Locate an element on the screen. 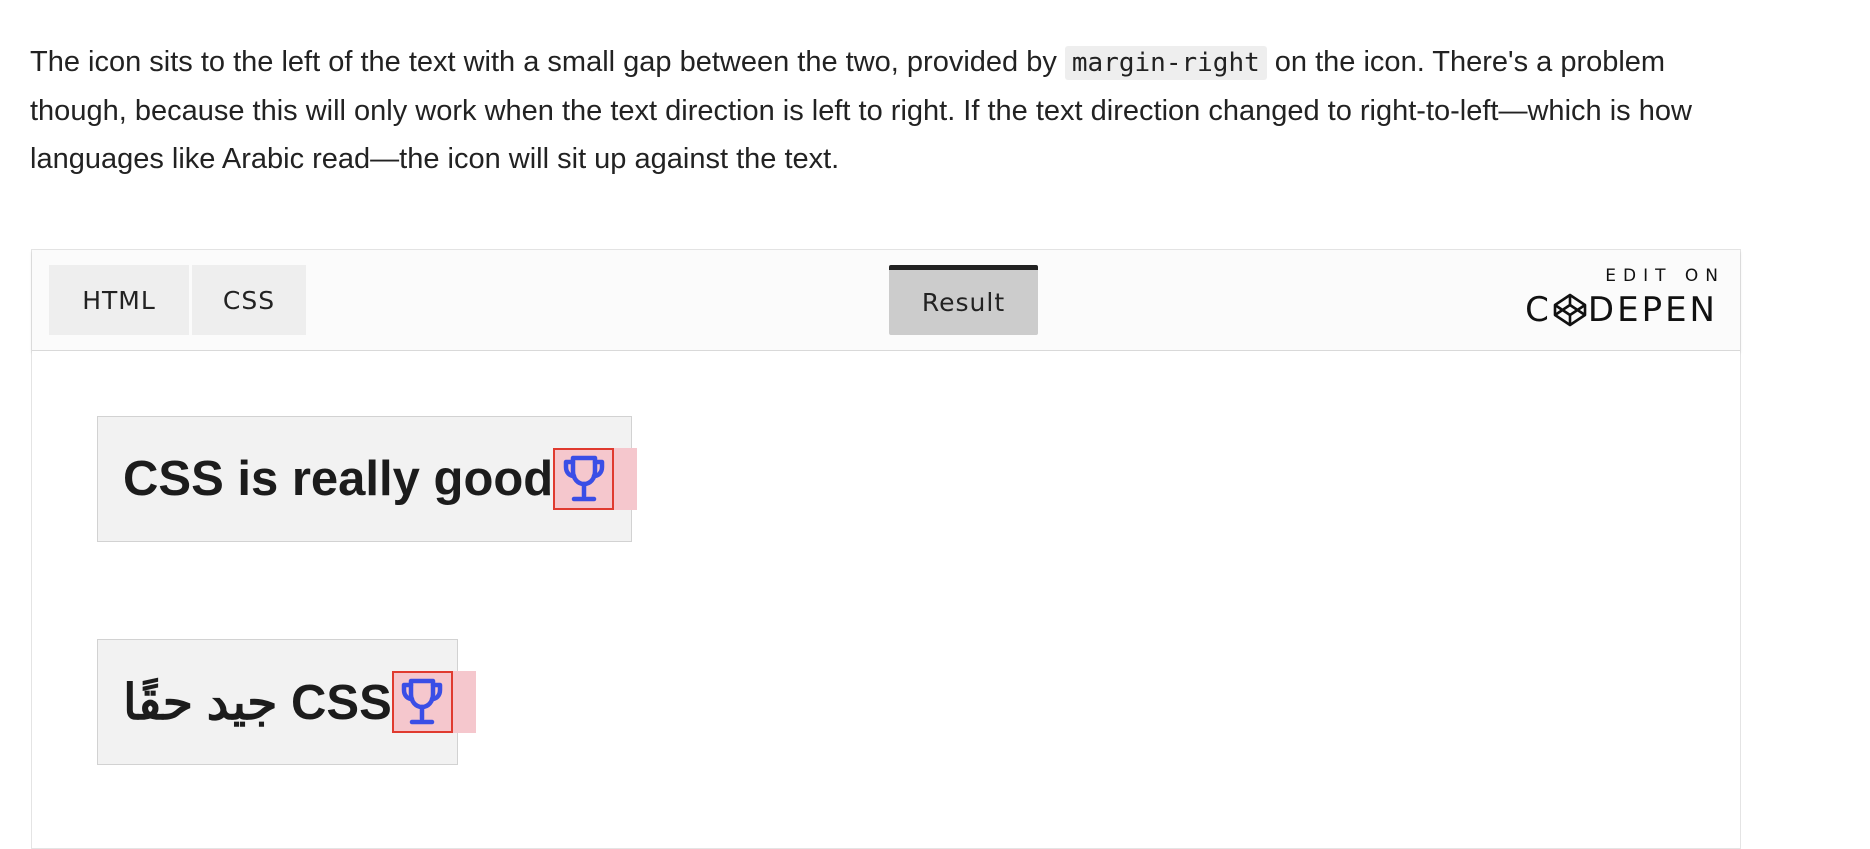 This screenshot has width=1870, height=849. icon-with-margin-ltr is located at coordinates (595, 479).